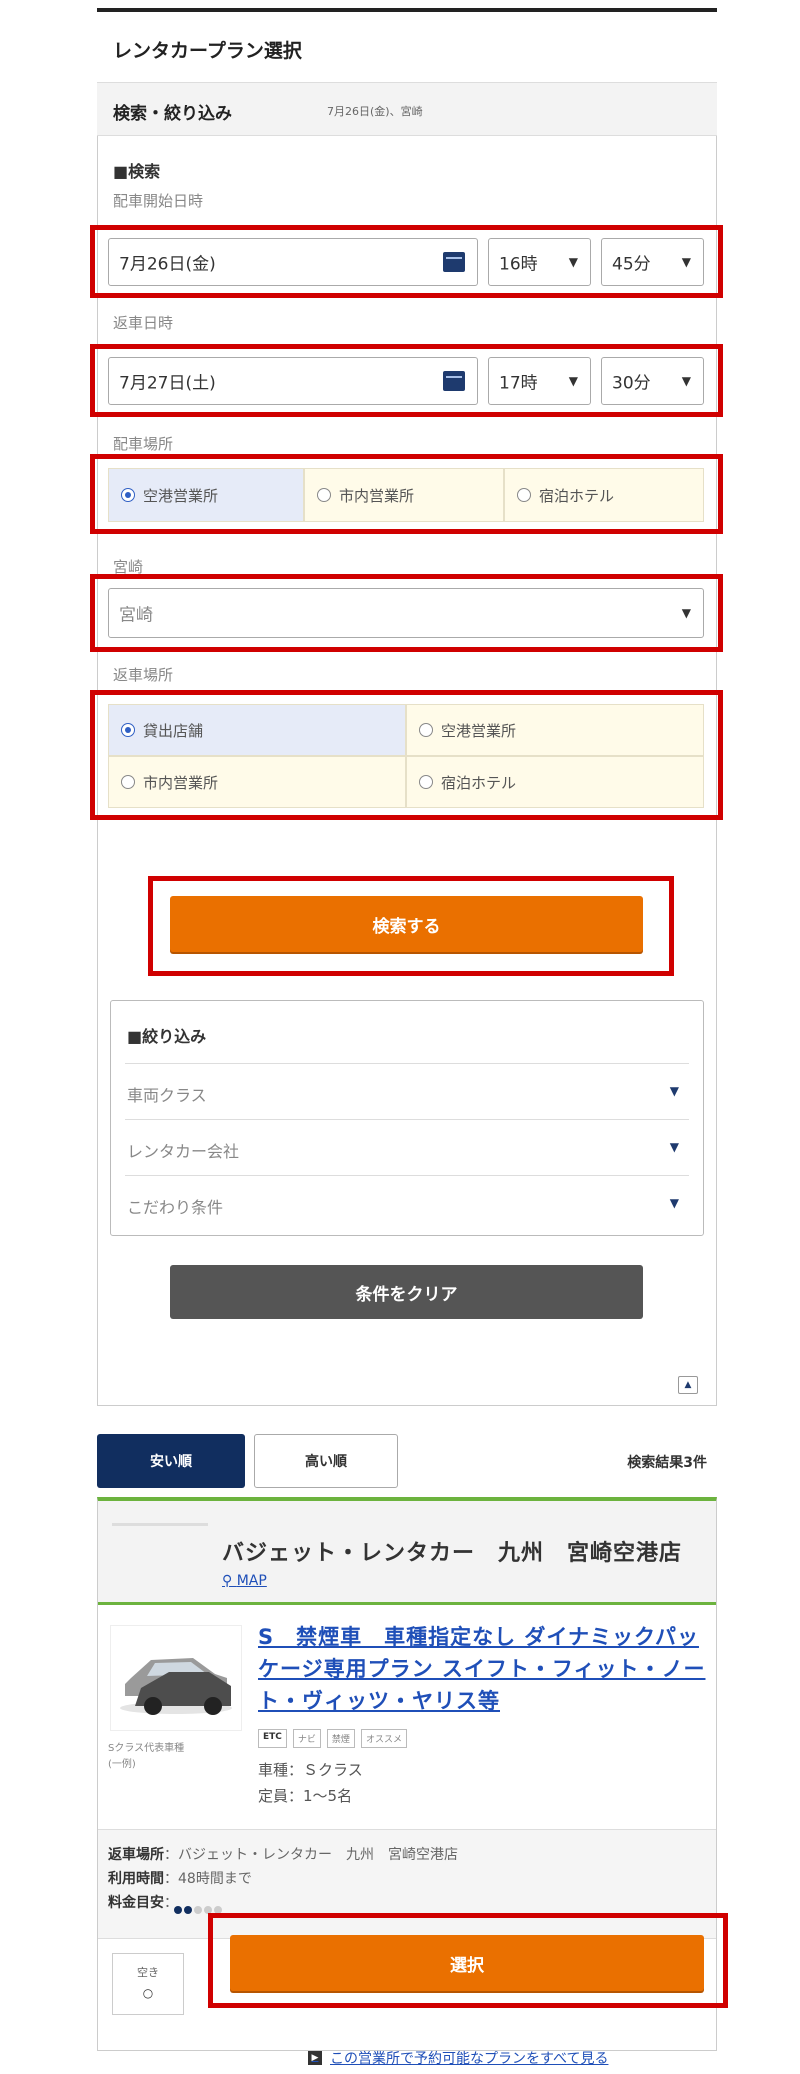 Image resolution: width=800 pixels, height=2074 pixels. What do you see at coordinates (148, 1993) in the screenshot?
I see `availability-mark: ○` at bounding box center [148, 1993].